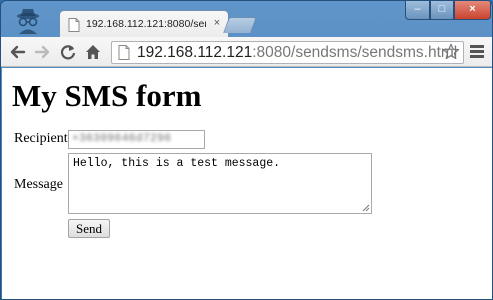  What do you see at coordinates (417, 10) in the screenshot?
I see `minimize-button: –` at bounding box center [417, 10].